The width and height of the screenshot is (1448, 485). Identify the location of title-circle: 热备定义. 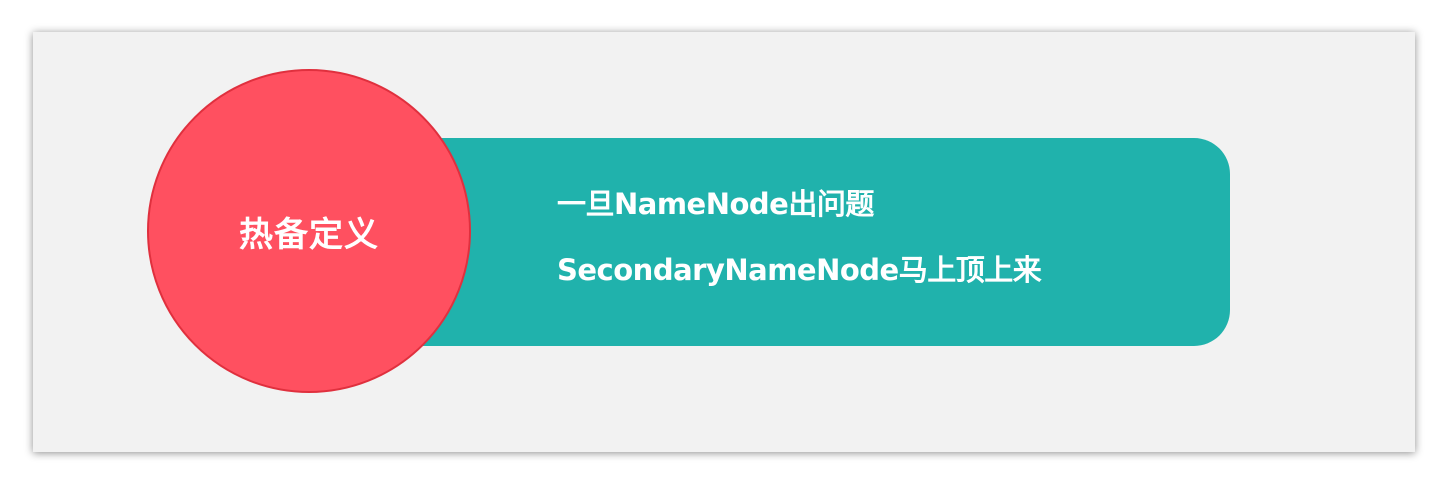
(309, 231).